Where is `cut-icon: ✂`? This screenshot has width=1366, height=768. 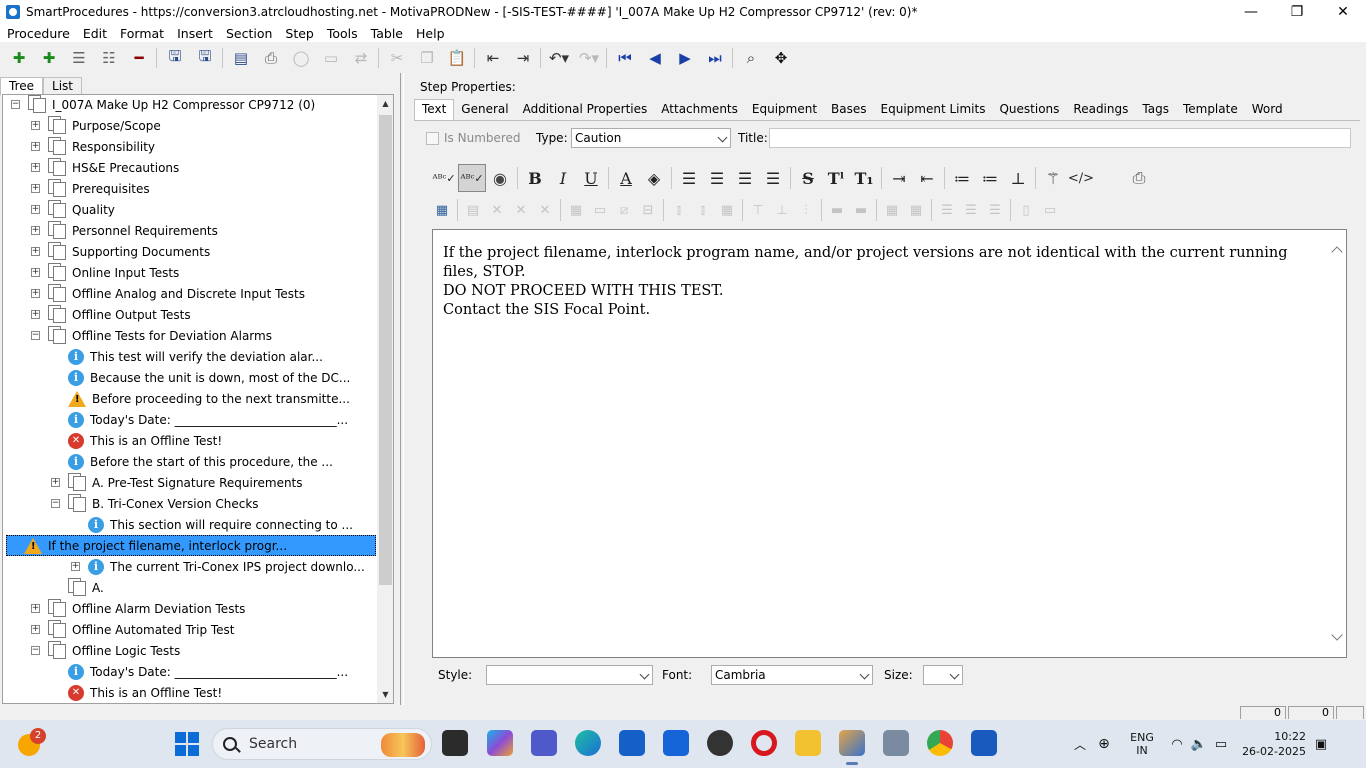
cut-icon: ✂ is located at coordinates (397, 58).